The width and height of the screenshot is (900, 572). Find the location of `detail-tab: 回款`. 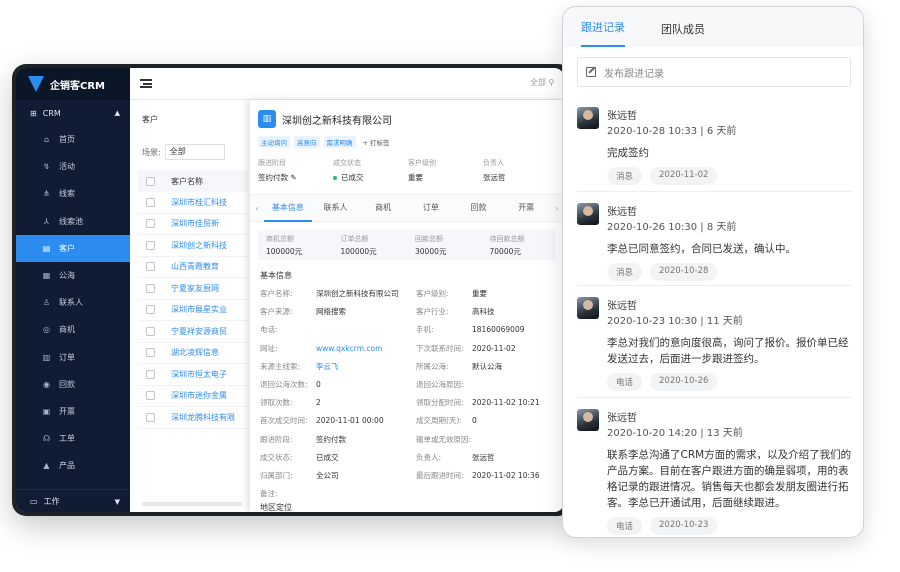

detail-tab: 回款 is located at coordinates (479, 208).